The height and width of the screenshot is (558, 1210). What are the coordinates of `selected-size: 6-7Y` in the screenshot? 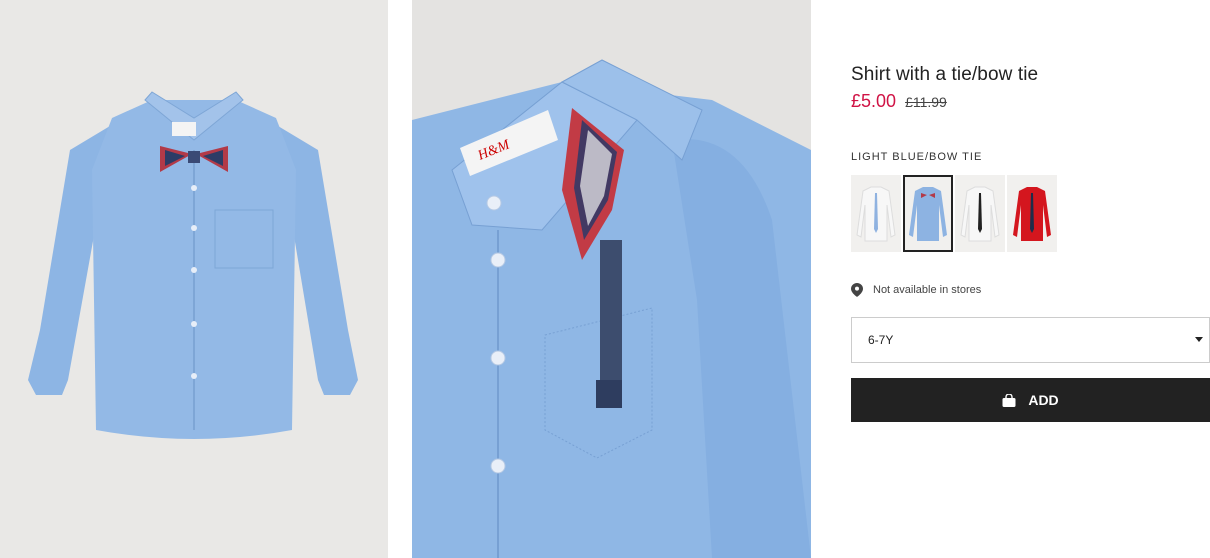 It's located at (881, 340).